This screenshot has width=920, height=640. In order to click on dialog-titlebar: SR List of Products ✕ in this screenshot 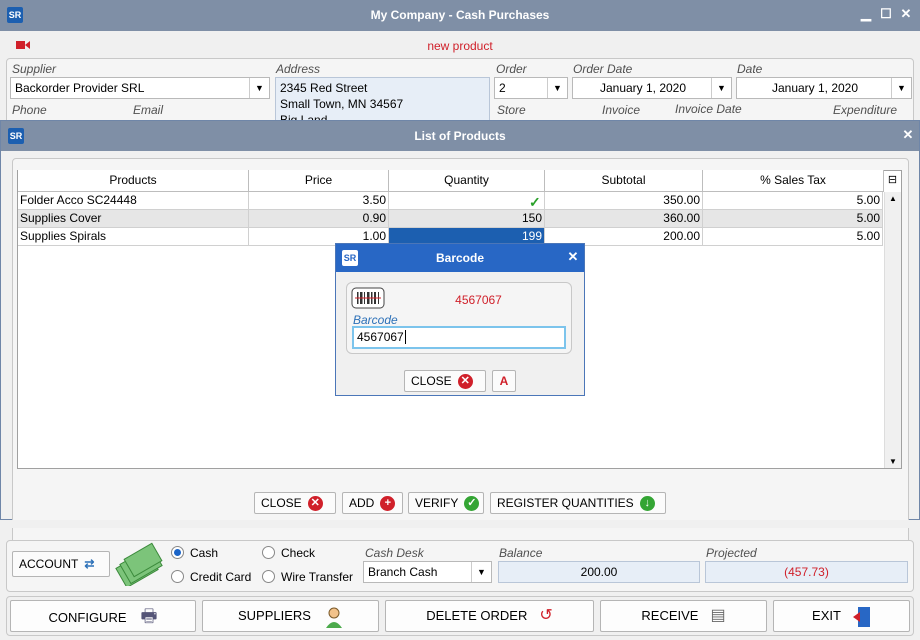, I will do `click(460, 136)`.